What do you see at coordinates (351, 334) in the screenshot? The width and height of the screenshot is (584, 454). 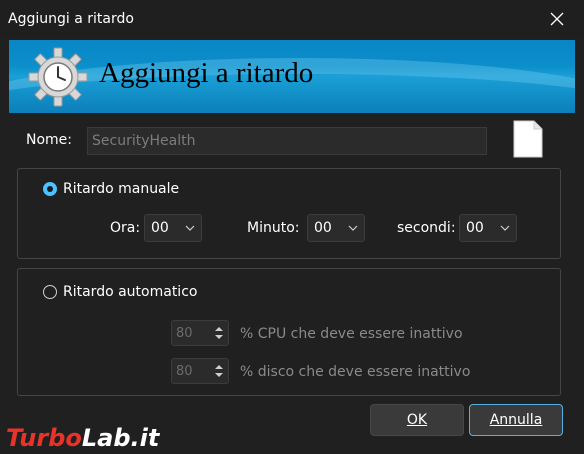 I see `cpu-label: % CPU che deve essere inattivo` at bounding box center [351, 334].